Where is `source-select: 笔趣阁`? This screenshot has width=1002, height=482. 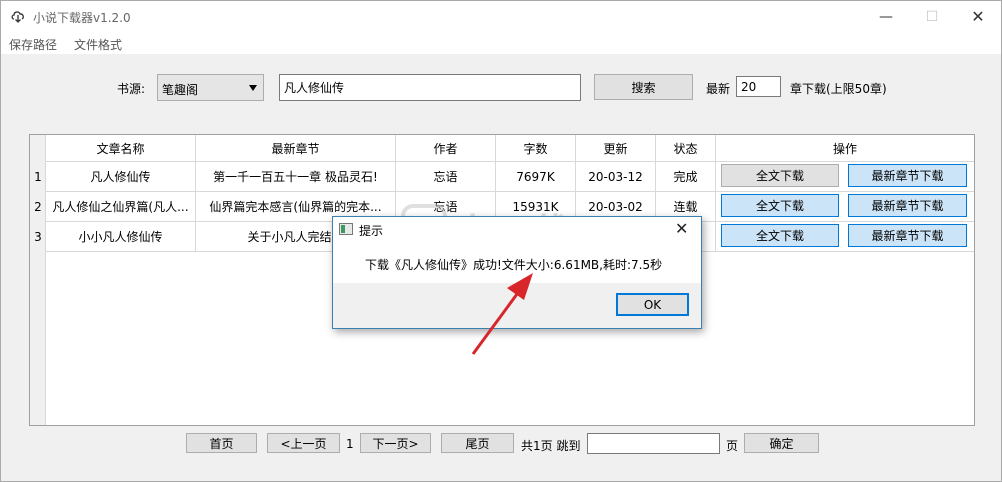 source-select: 笔趣阁 is located at coordinates (210, 87).